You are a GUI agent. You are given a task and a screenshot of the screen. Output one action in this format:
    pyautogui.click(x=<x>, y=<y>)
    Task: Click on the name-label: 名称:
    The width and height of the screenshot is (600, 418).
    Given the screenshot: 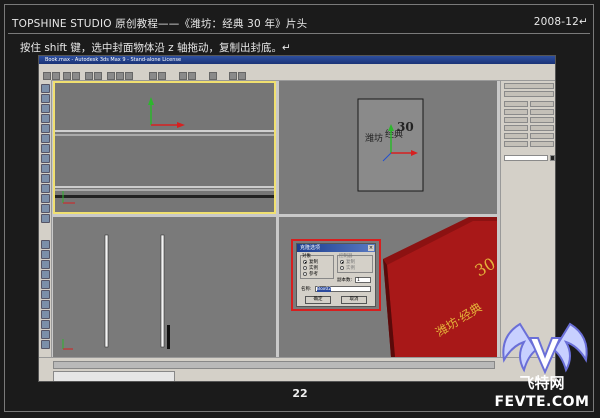 What is the action you would take?
    pyautogui.click(x=306, y=289)
    